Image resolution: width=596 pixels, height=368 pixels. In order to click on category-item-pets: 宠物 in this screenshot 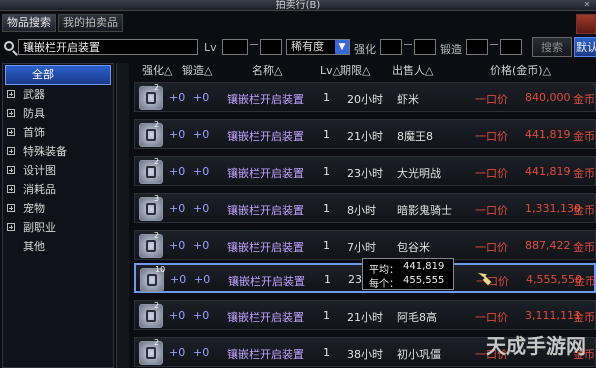, I will do `click(58, 209)`.